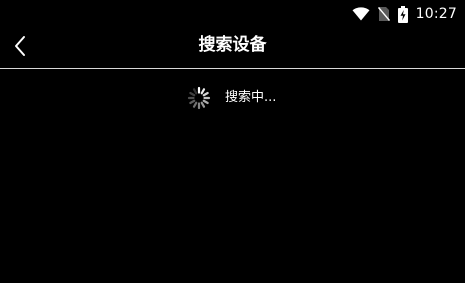  I want to click on wifi-icon, so click(361, 14).